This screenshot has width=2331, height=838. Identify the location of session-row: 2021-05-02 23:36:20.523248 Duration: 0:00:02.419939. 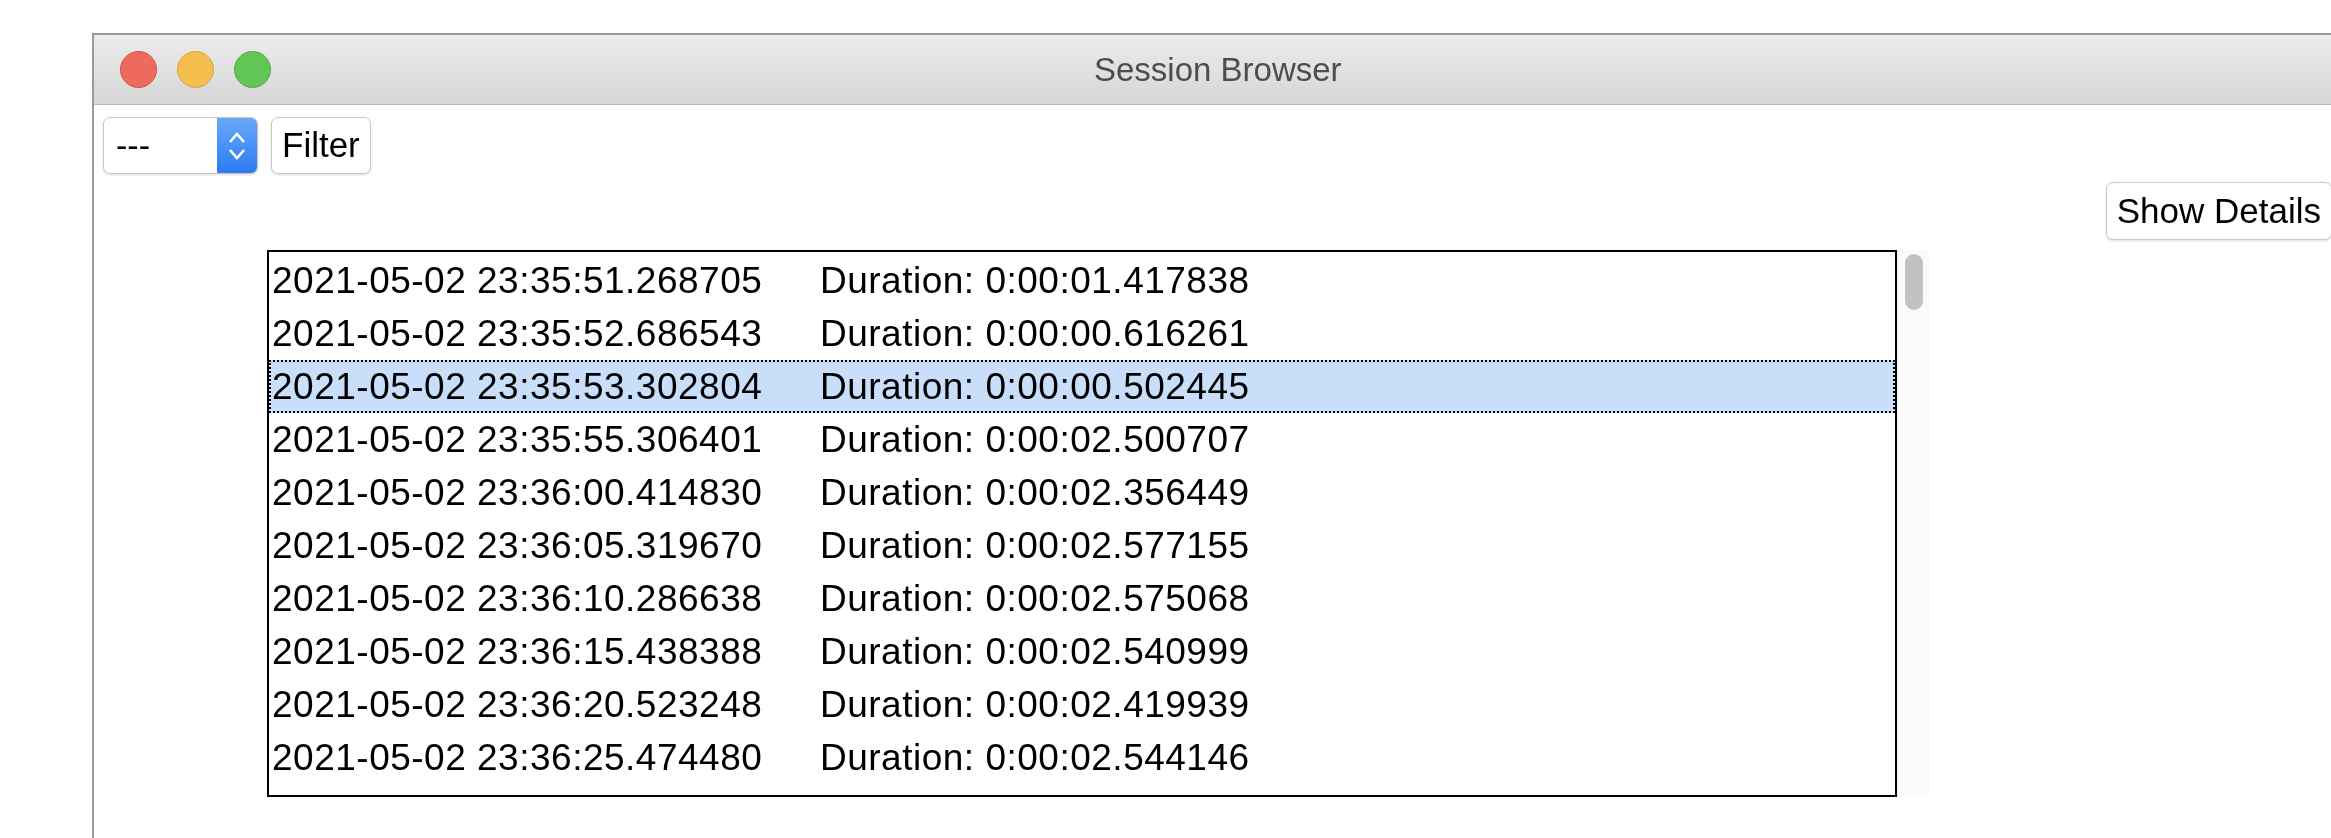
(1082, 704).